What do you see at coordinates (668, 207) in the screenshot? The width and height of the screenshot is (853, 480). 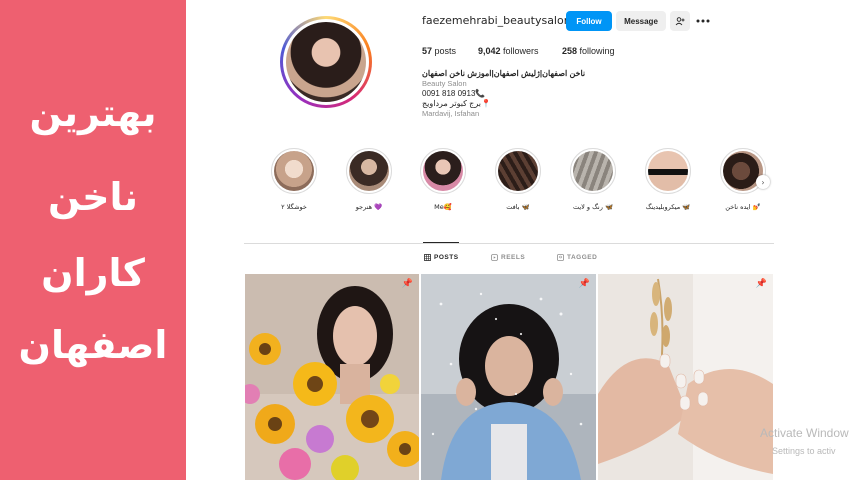 I see `highlight-label: میکروبلیدینگ 🦋` at bounding box center [668, 207].